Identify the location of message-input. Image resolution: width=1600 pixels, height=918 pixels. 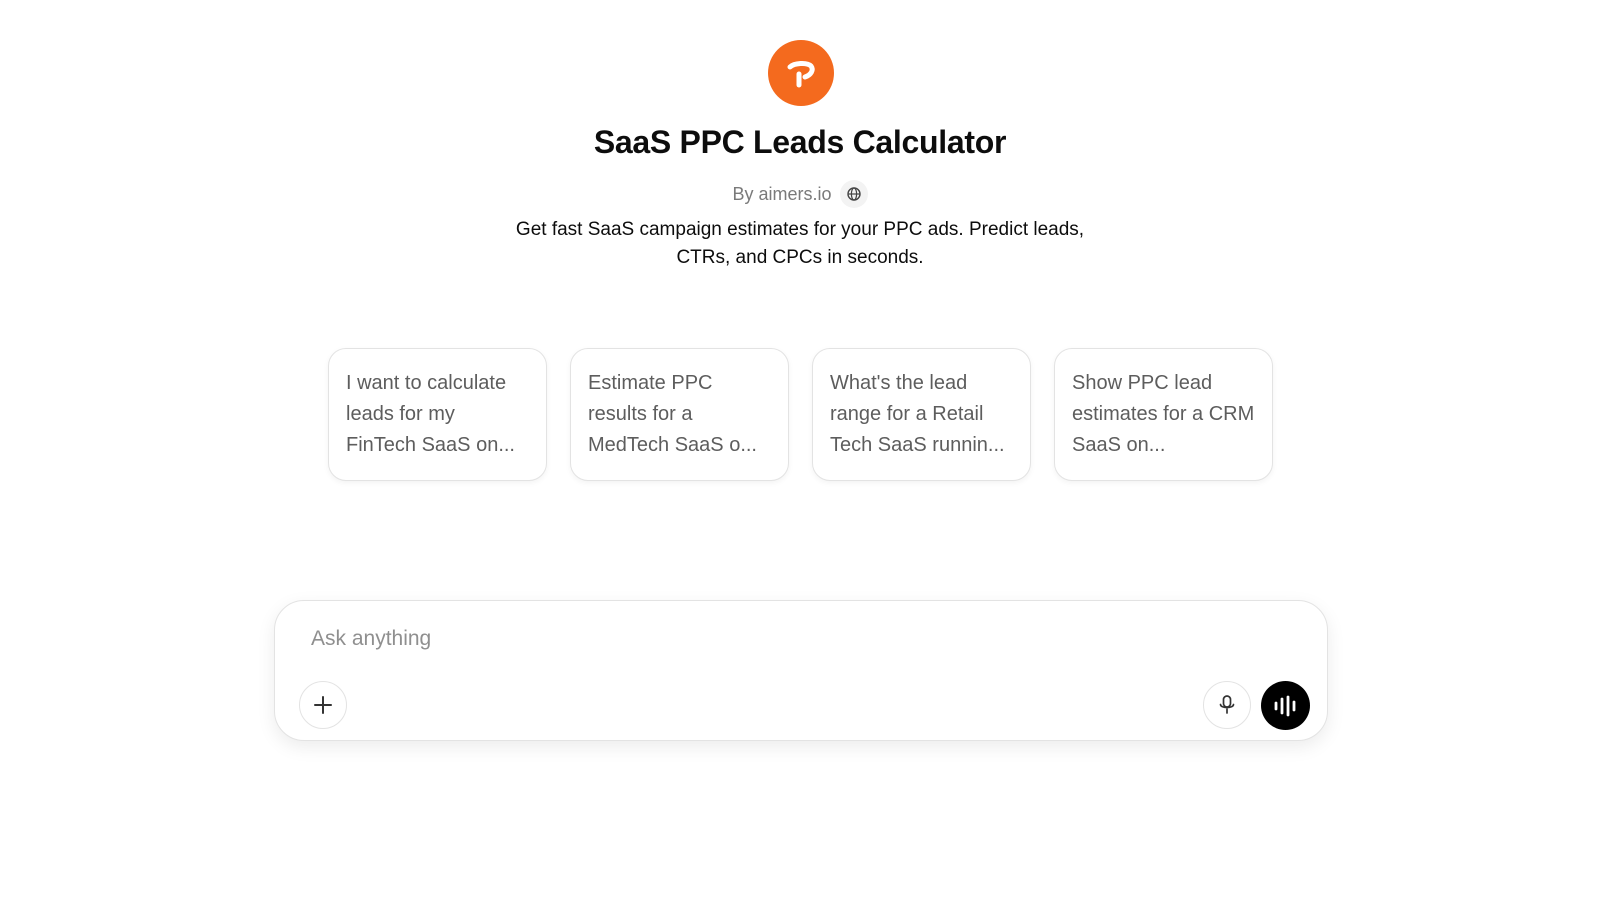
(791, 639).